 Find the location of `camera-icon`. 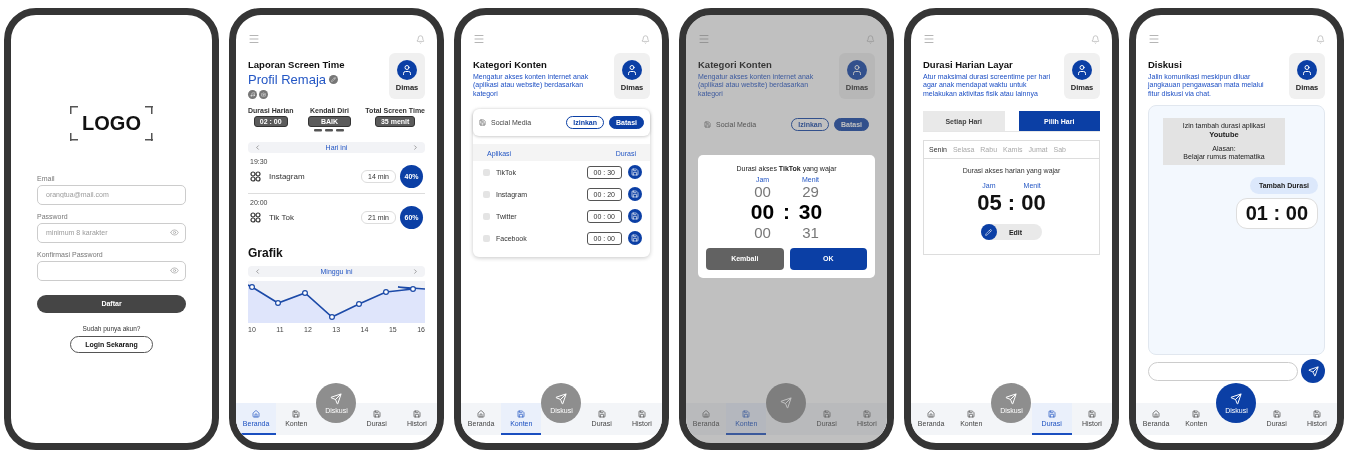

camera-icon is located at coordinates (263, 94).